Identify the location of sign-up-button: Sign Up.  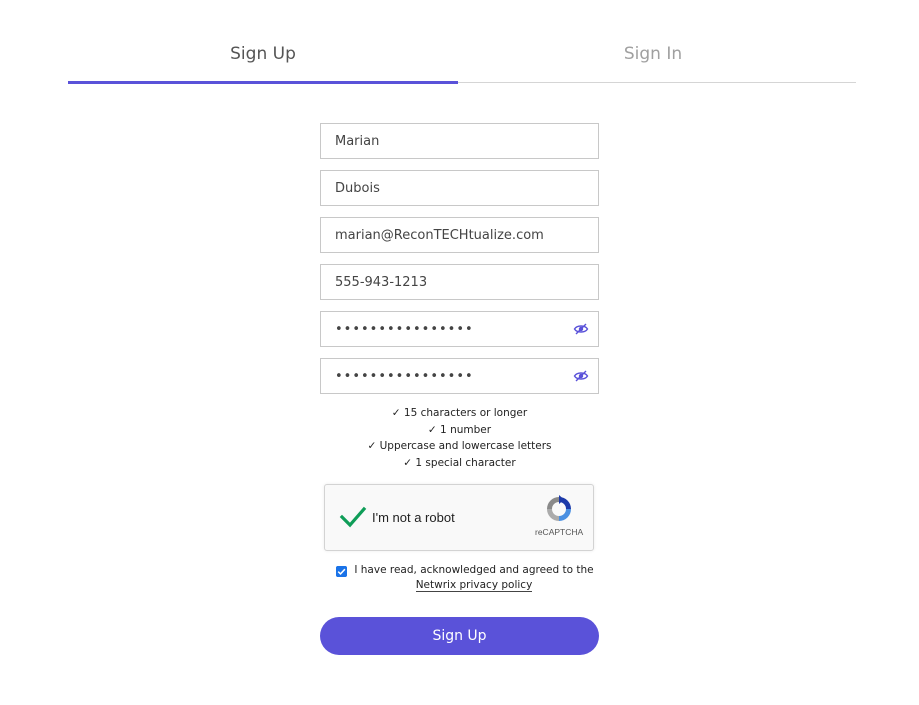
(459, 636).